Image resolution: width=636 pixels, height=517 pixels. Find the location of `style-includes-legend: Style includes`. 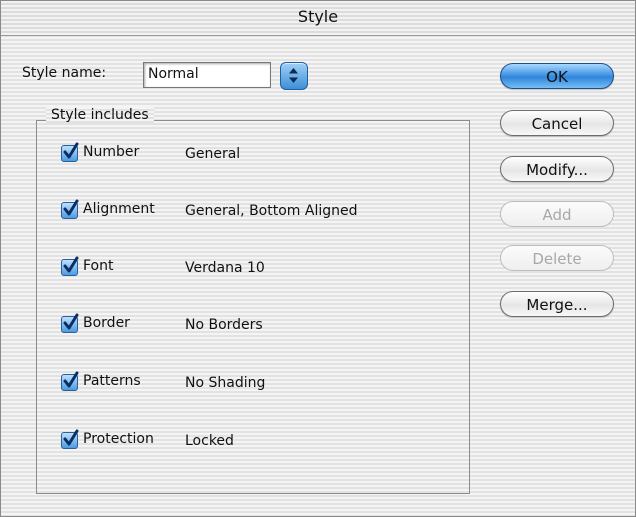

style-includes-legend: Style includes is located at coordinates (100, 115).